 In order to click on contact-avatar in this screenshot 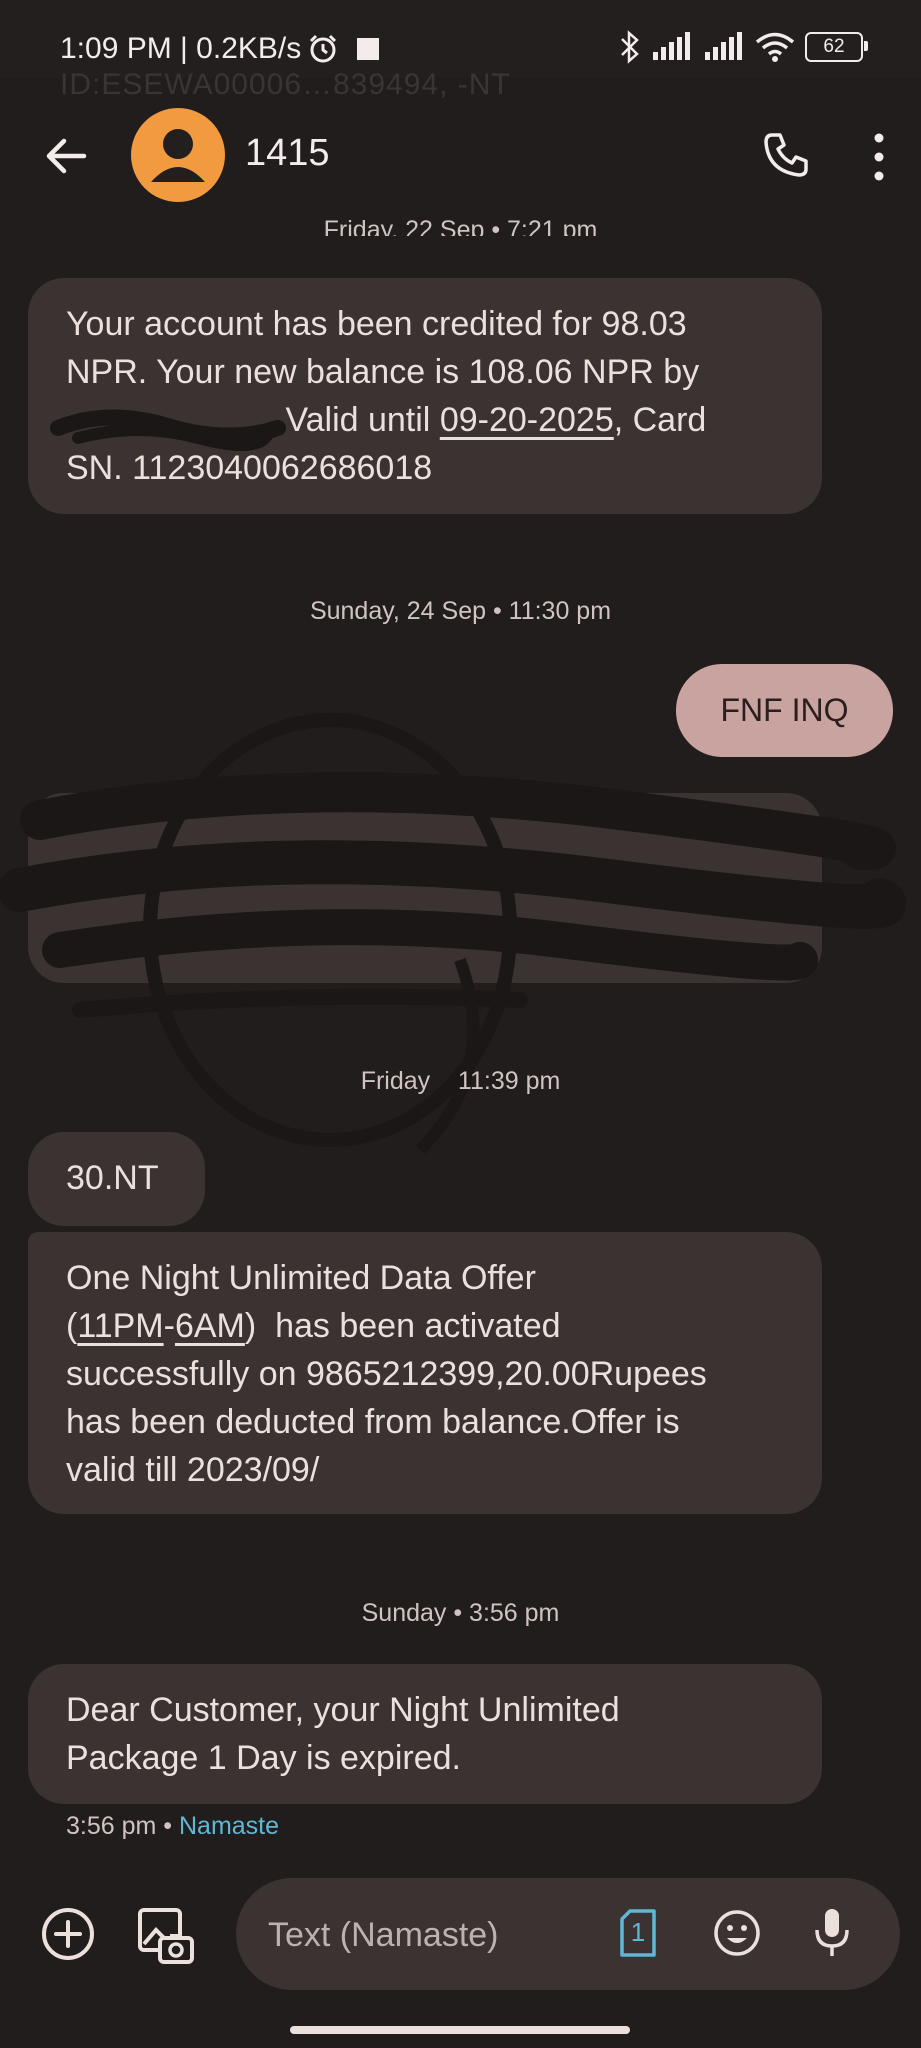, I will do `click(178, 155)`.